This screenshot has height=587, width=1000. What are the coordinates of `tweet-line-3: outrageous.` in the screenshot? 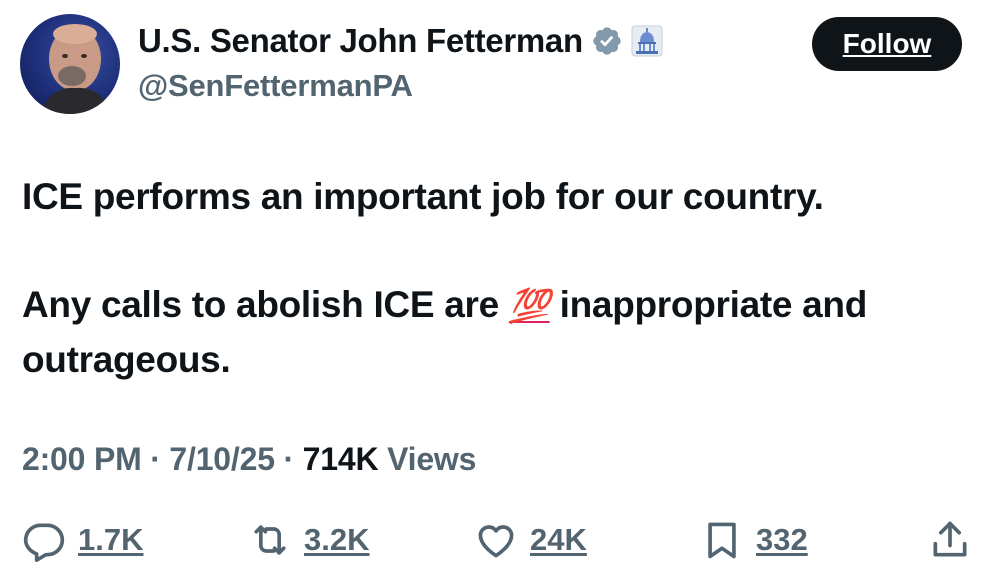 It's located at (126, 359).